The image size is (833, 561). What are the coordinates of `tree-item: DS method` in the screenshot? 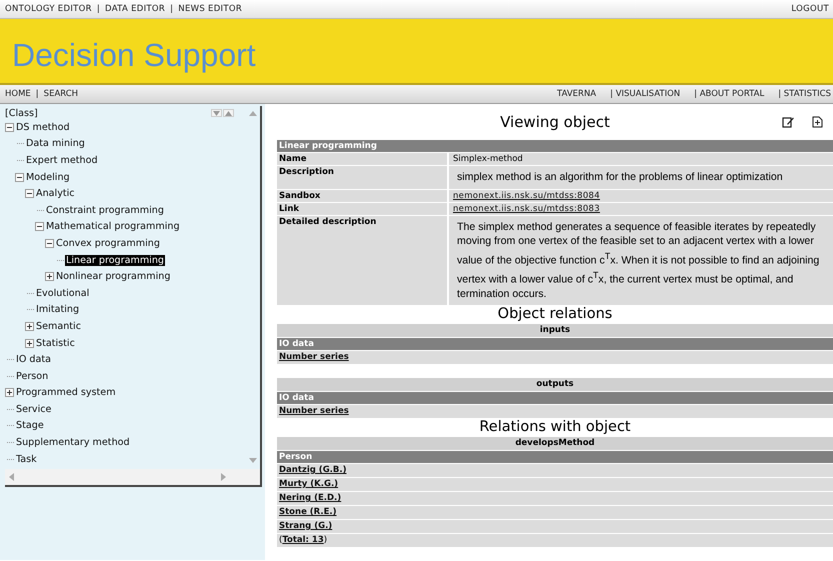 It's located at (43, 127).